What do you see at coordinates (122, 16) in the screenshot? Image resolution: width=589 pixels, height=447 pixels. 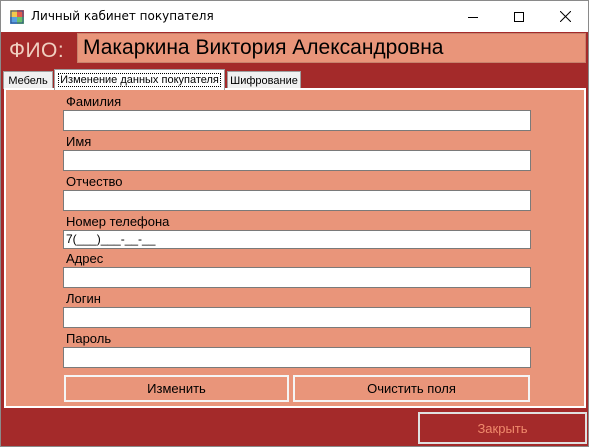 I see `window-title: Личный кабинет покупателя` at bounding box center [122, 16].